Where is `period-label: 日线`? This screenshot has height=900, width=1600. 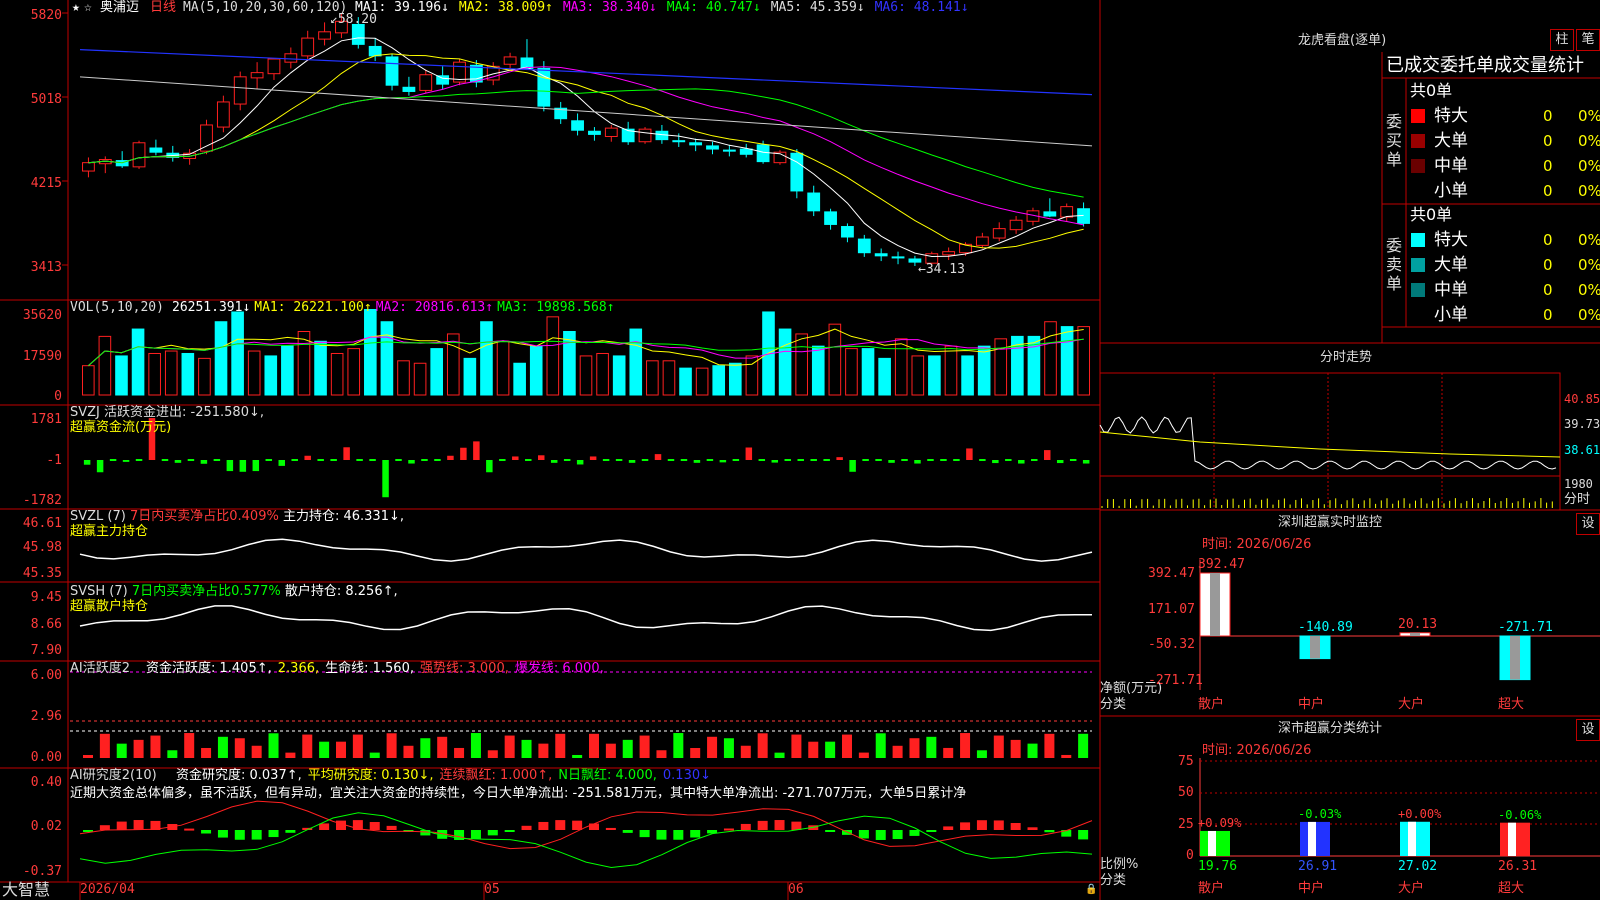
period-label: 日线 is located at coordinates (163, 8).